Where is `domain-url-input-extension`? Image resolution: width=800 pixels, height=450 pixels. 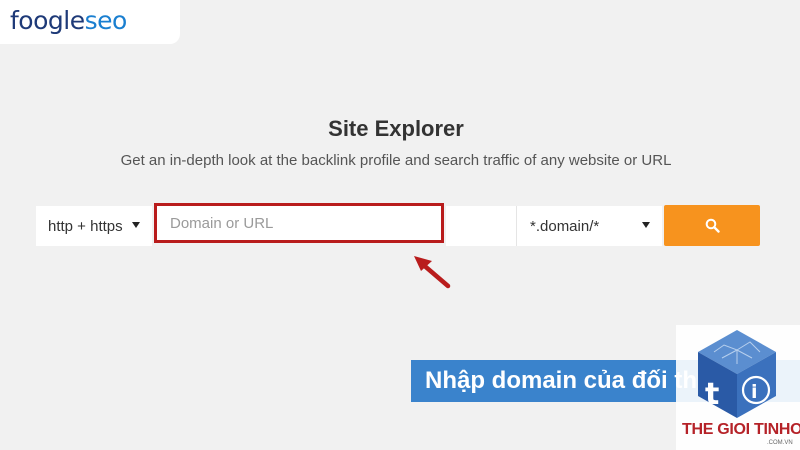 domain-url-input-extension is located at coordinates (481, 226).